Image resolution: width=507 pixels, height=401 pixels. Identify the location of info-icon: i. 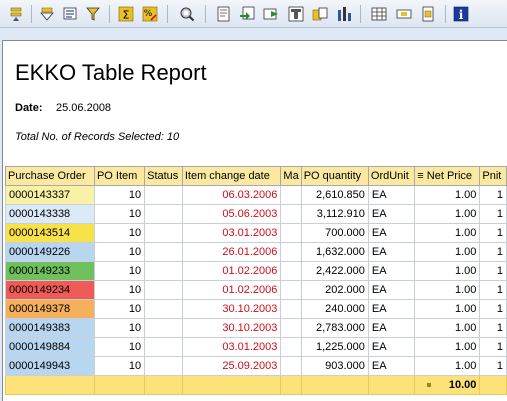
(461, 14).